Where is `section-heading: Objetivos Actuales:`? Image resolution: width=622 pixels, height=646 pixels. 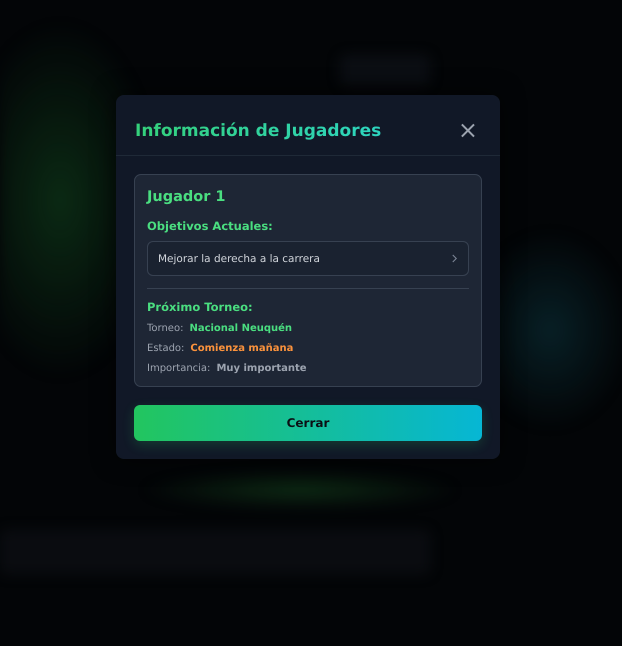
section-heading: Objetivos Actuales: is located at coordinates (210, 226).